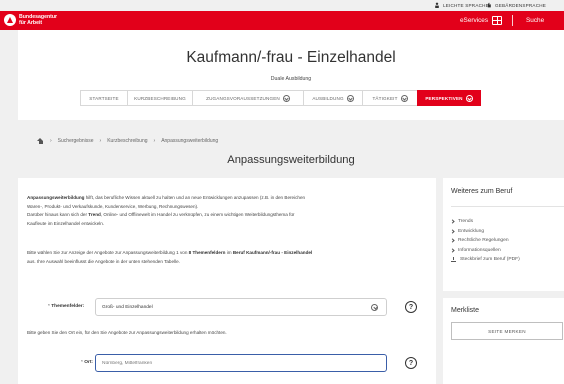 Image resolution: width=564 pixels, height=384 pixels. Describe the element at coordinates (31, 23) in the screenshot. I see `logo-line-2: für Arbeit` at that location.